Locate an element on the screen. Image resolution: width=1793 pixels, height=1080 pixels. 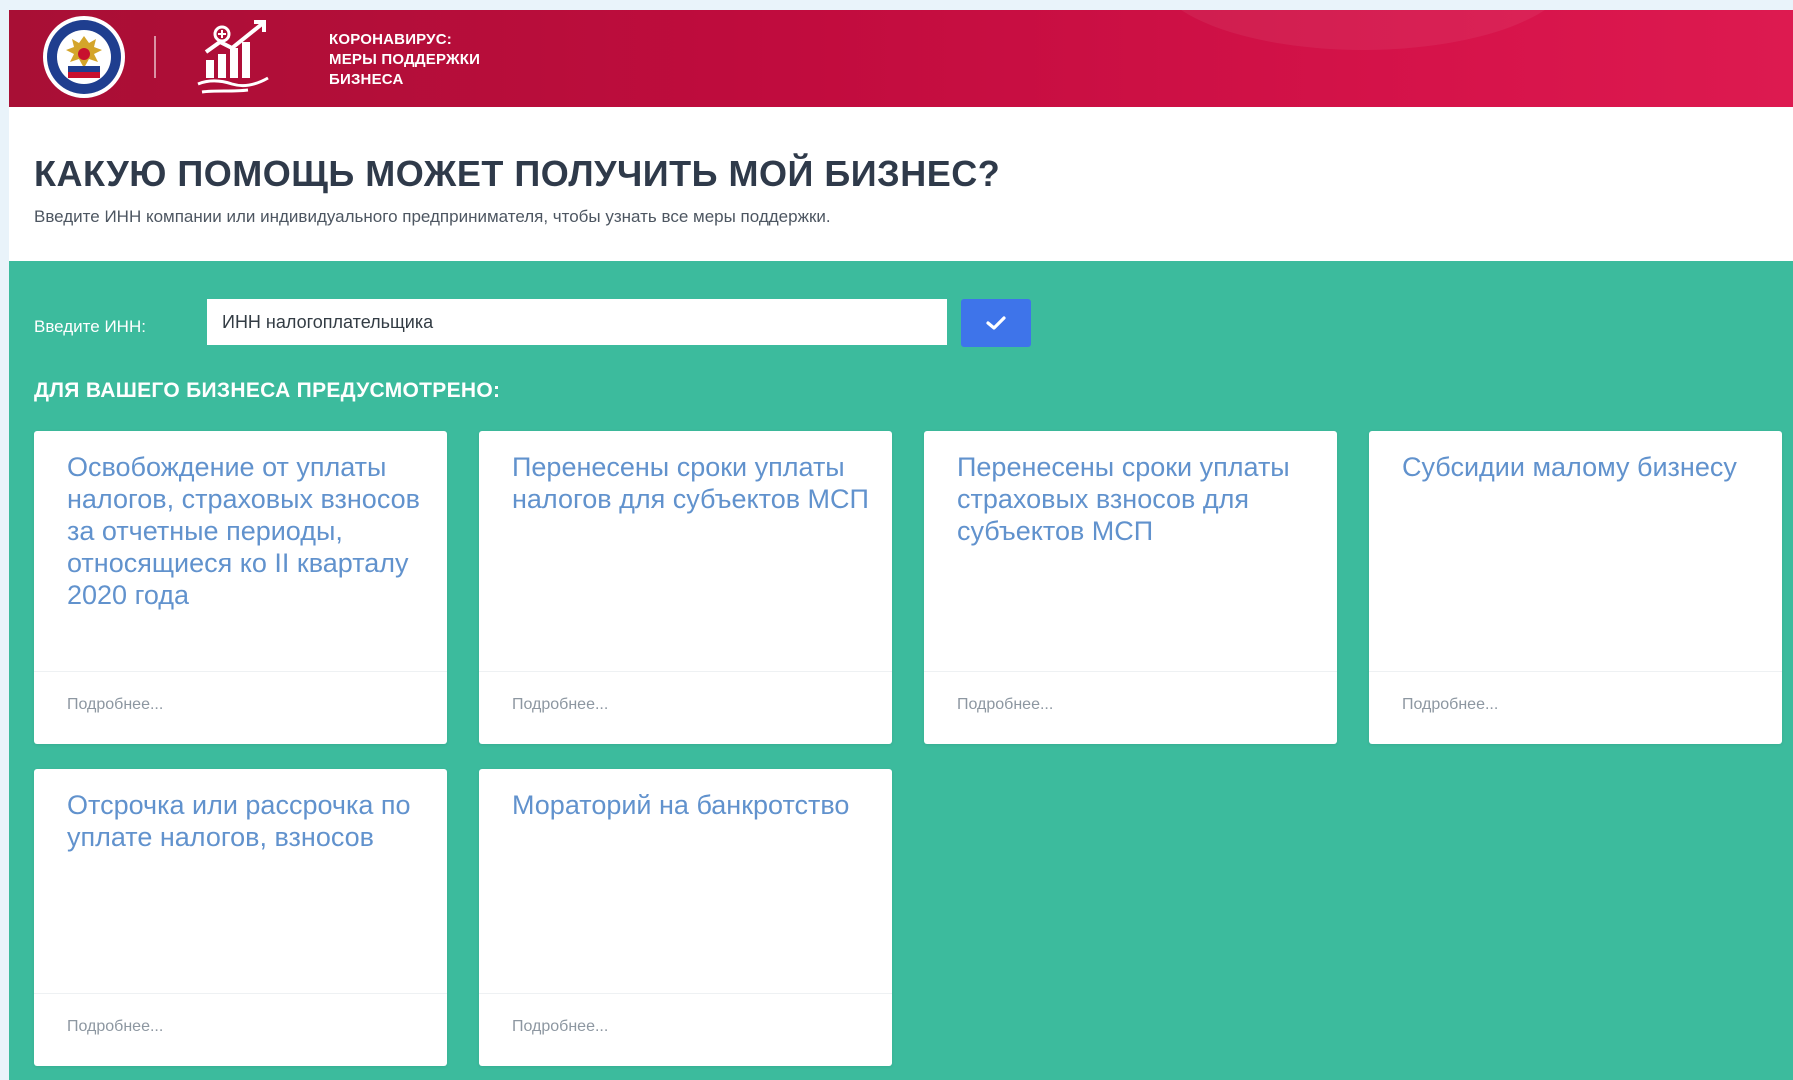
card-title: Субсидии малому бизнесу is located at coordinates (1581, 467).